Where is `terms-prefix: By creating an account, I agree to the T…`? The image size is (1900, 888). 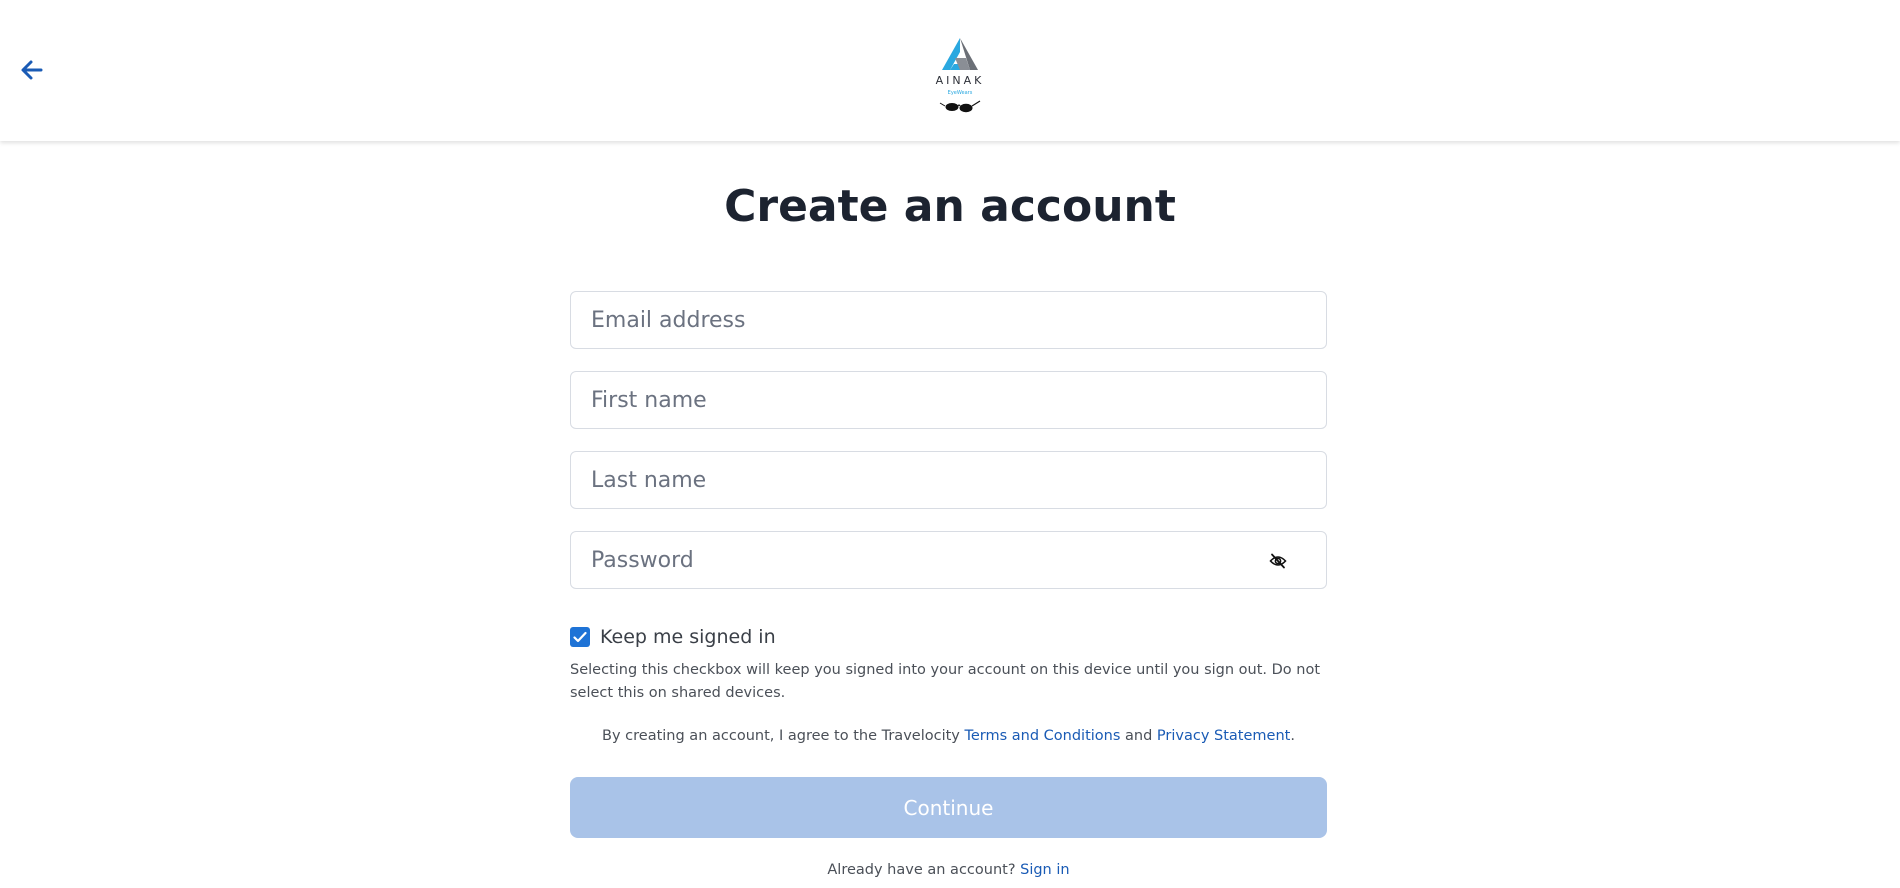 terms-prefix: By creating an account, I agree to the T… is located at coordinates (783, 736).